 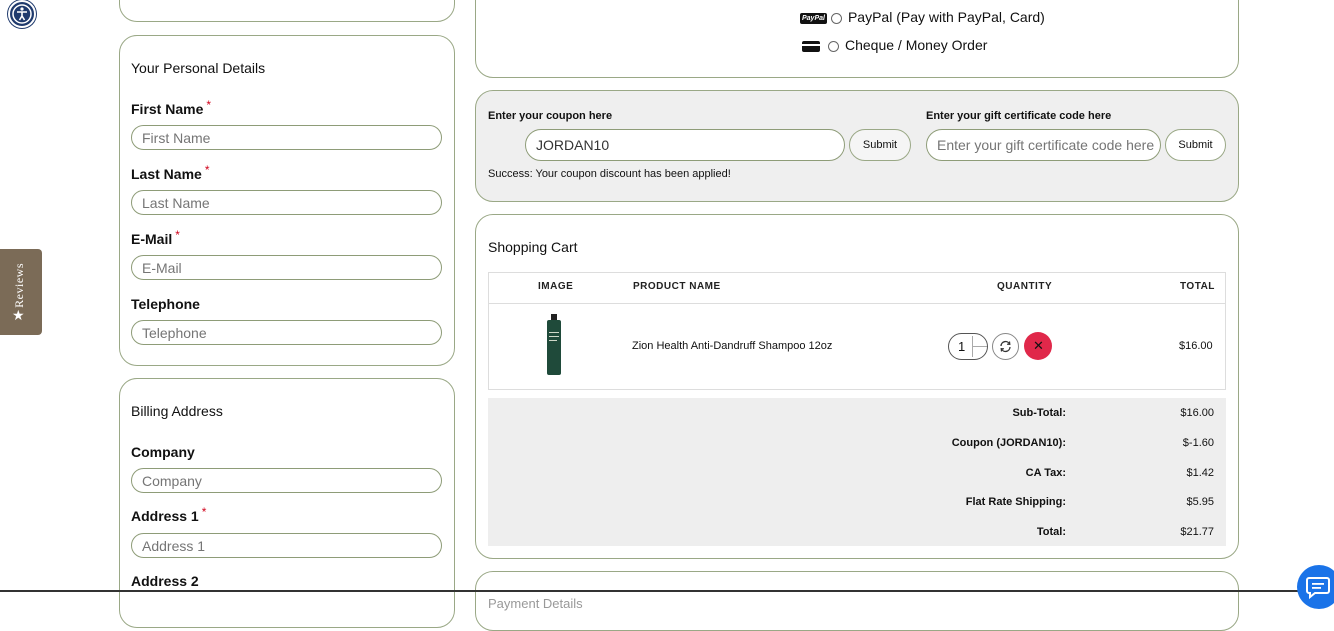 What do you see at coordinates (155, 237) in the screenshot?
I see `email-label: E-Mail *` at bounding box center [155, 237].